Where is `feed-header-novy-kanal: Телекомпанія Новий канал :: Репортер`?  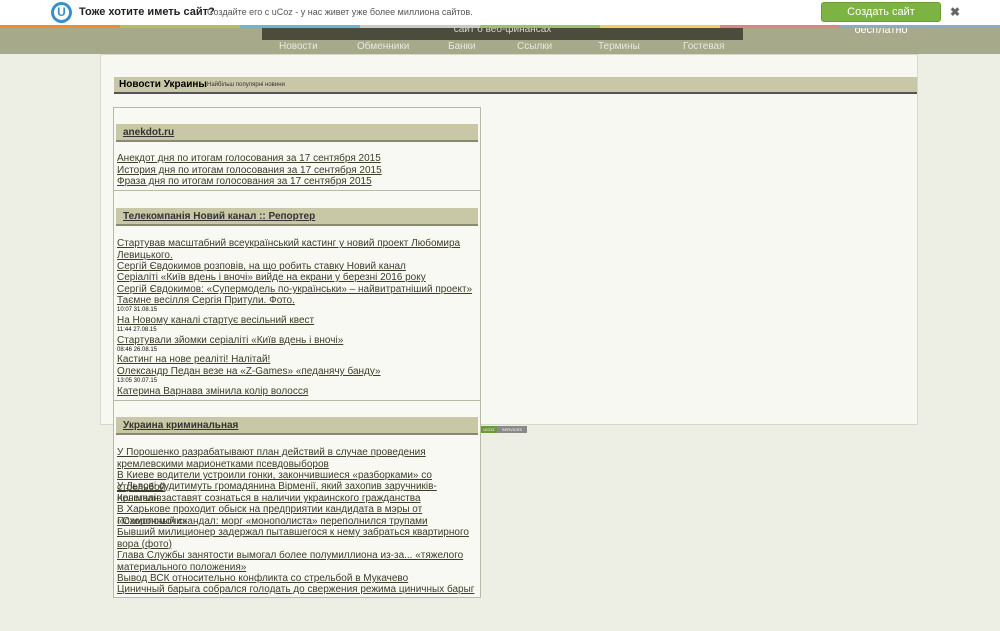
feed-header-novy-kanal: Телекомпанія Новий канал :: Репортер is located at coordinates (297, 217).